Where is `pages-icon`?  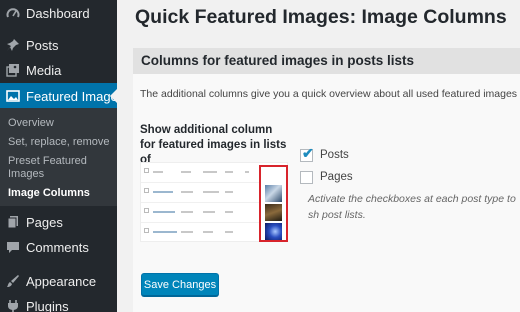
pages-icon is located at coordinates (13, 222).